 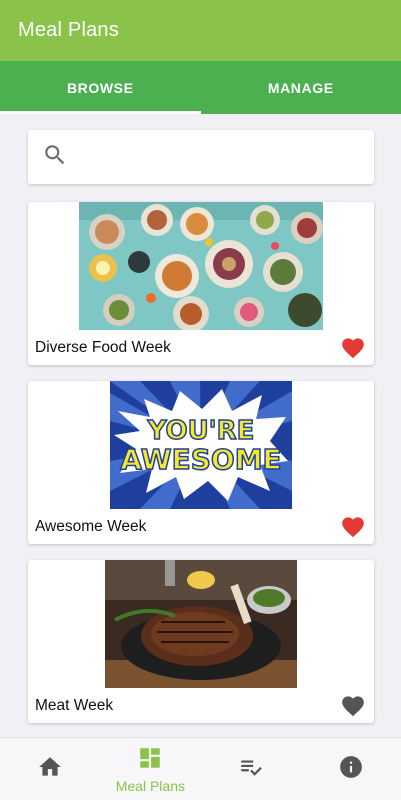 I want to click on nav-label-meal-plans: Meal Plans, so click(x=150, y=785).